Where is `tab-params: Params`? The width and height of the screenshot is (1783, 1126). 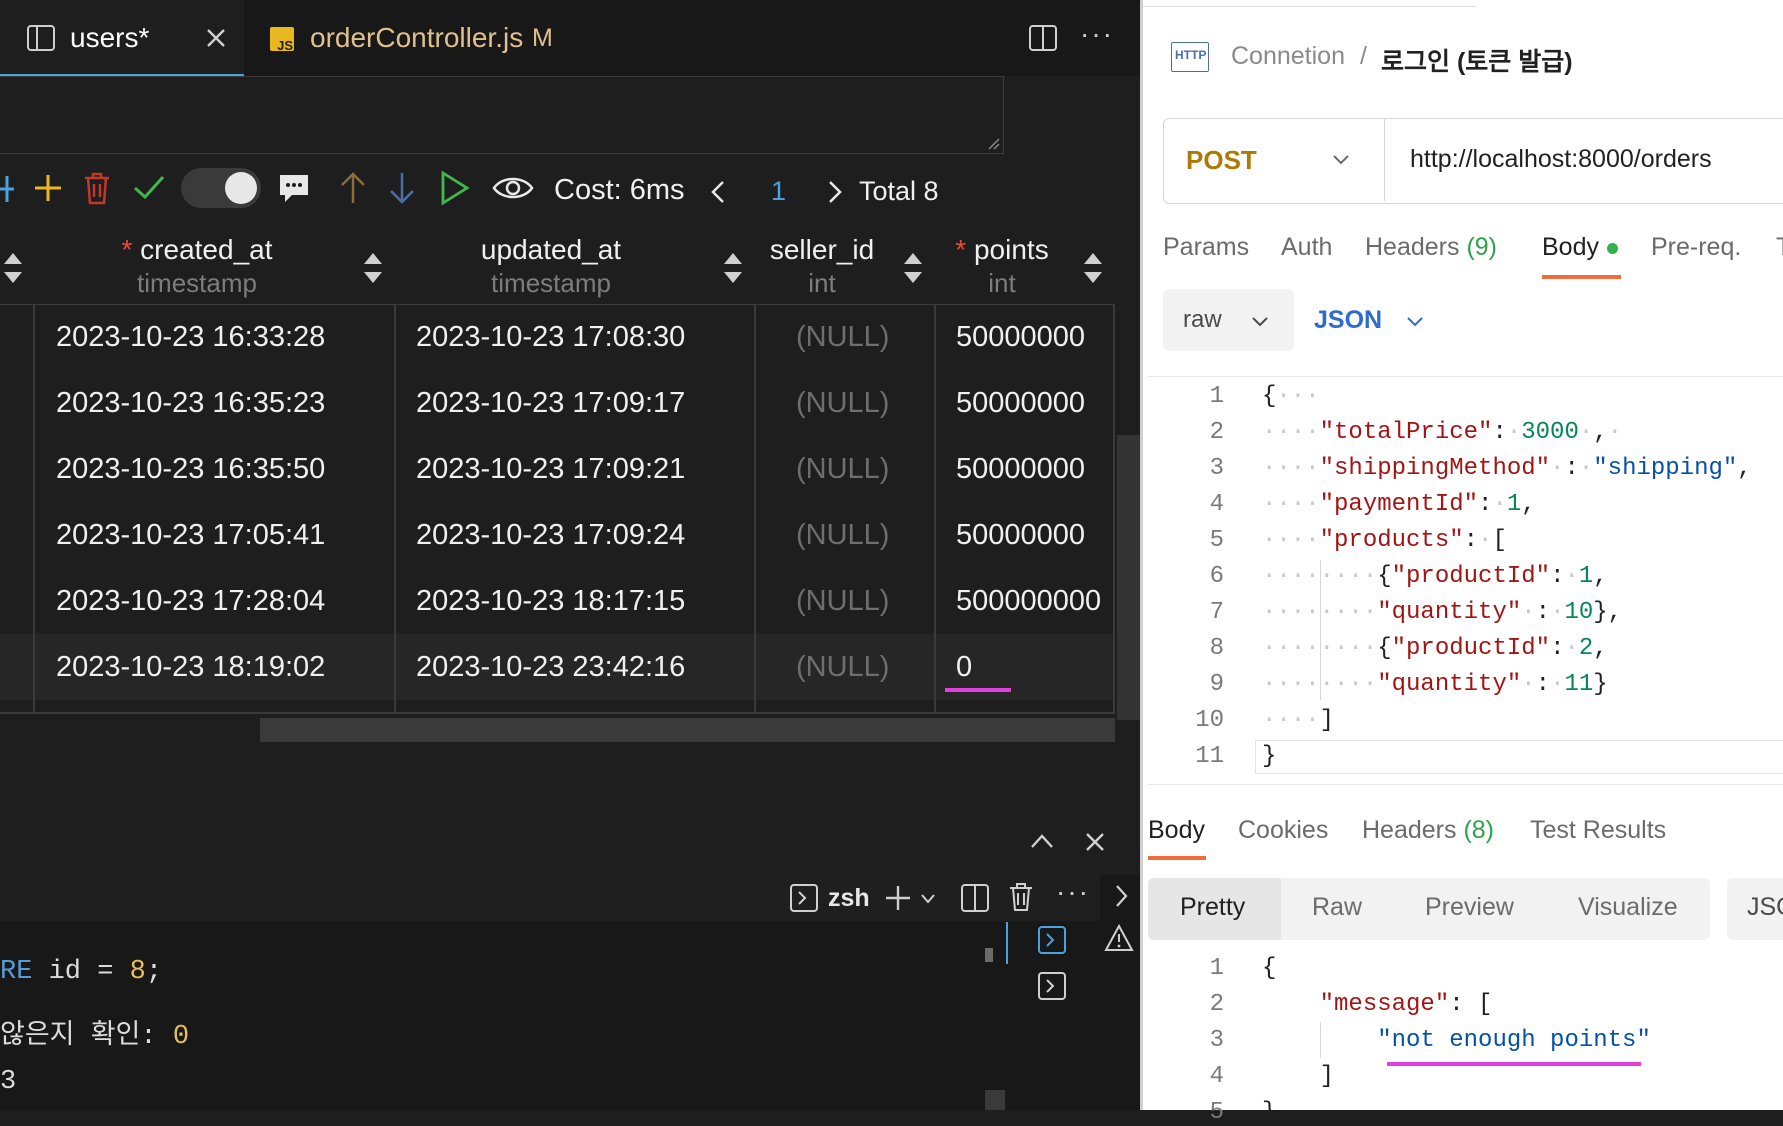
tab-params: Params is located at coordinates (1206, 247).